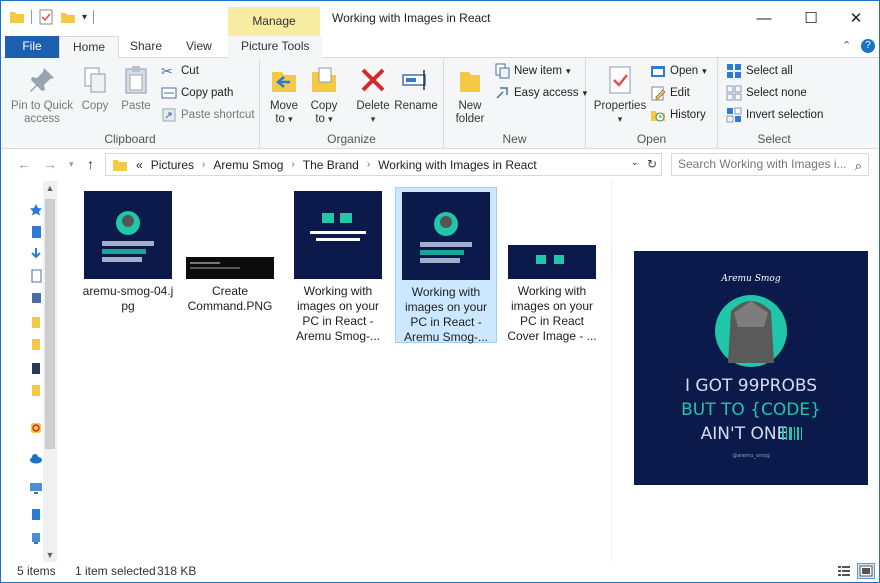 This screenshot has width=880, height=583. What do you see at coordinates (652, 164) in the screenshot?
I see `refresh-icon: ↻` at bounding box center [652, 164].